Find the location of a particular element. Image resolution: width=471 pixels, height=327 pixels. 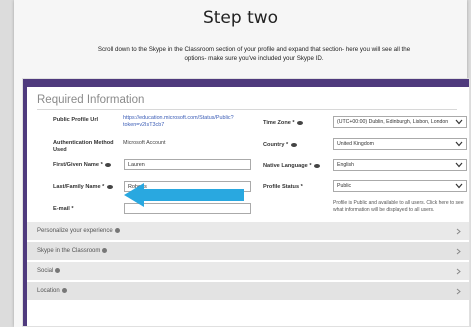

profile-status-select: Public is located at coordinates (400, 186).